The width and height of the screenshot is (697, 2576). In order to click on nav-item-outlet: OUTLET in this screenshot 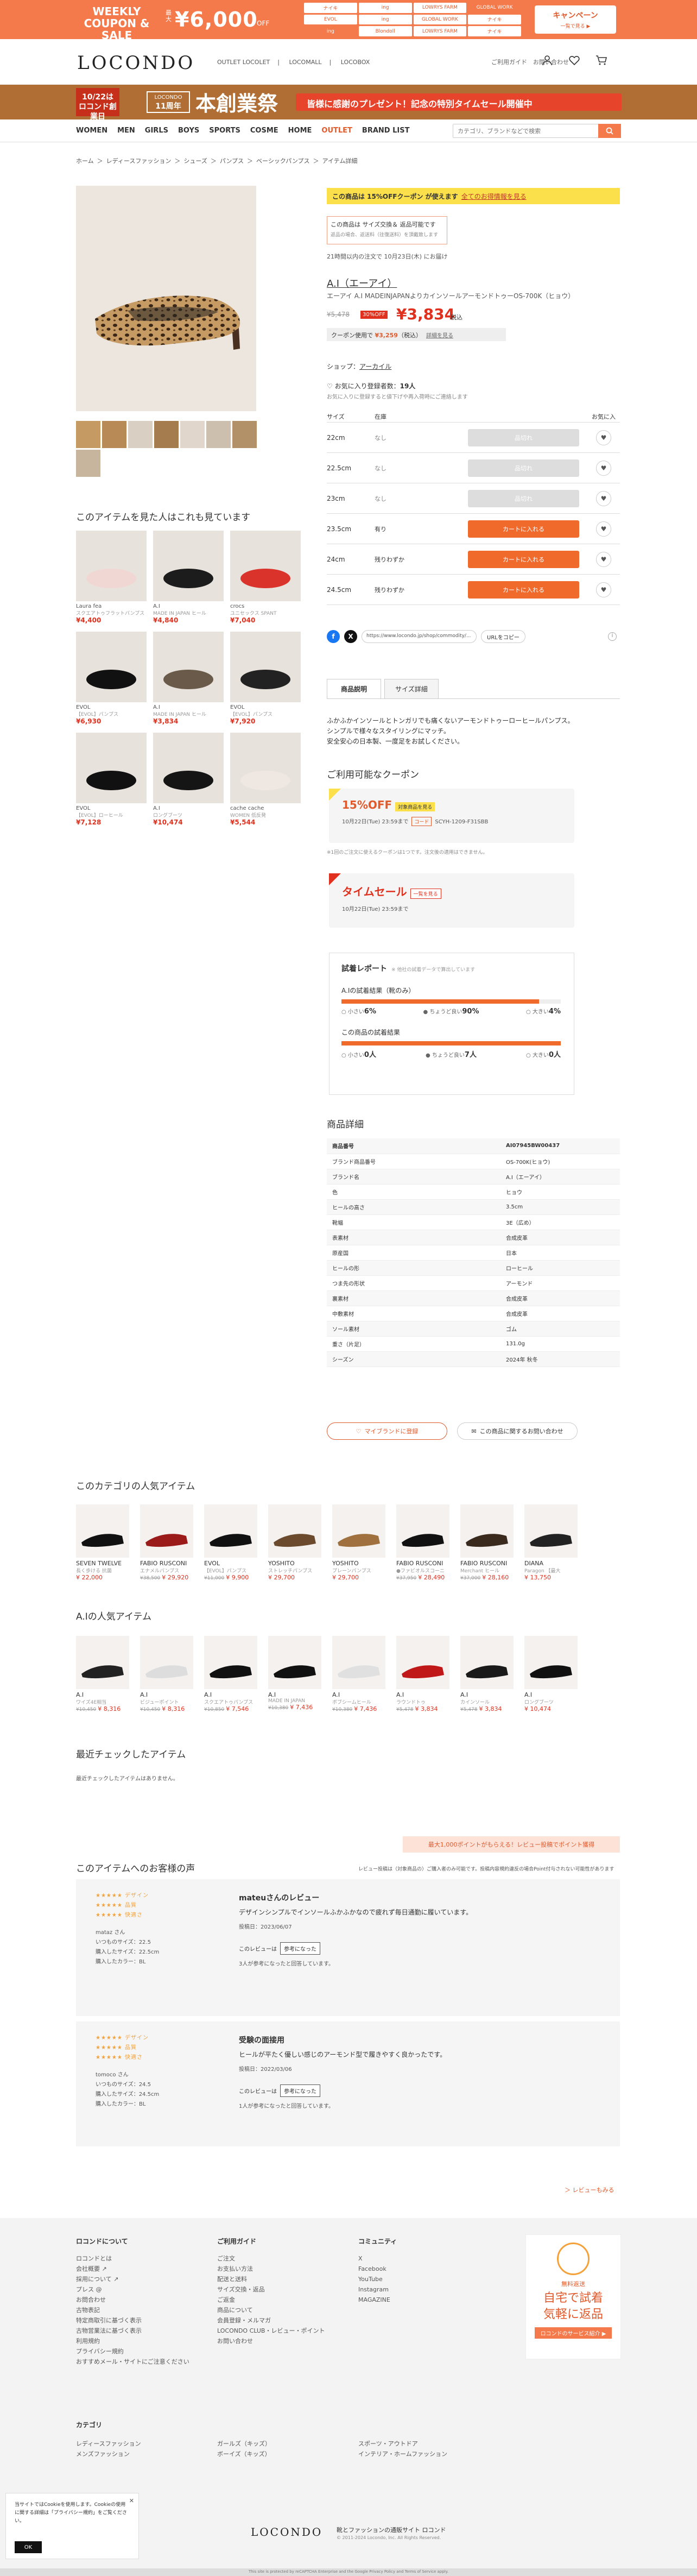, I will do `click(336, 131)`.